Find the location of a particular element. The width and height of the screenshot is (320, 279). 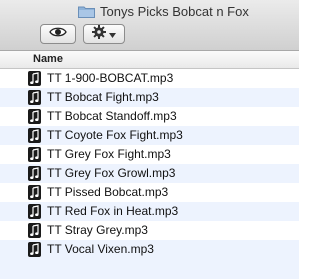

file-name: TT Grey Fox Growl.mp3 is located at coordinates (111, 173).